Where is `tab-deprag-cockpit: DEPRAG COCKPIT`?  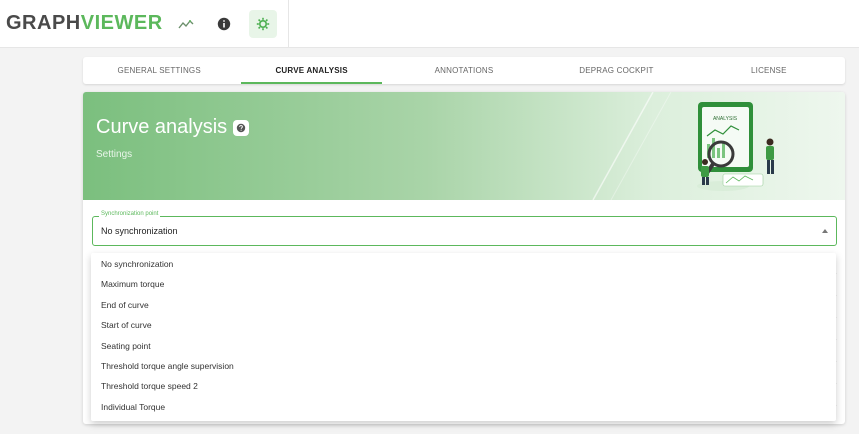
tab-deprag-cockpit: DEPRAG COCKPIT is located at coordinates (616, 70).